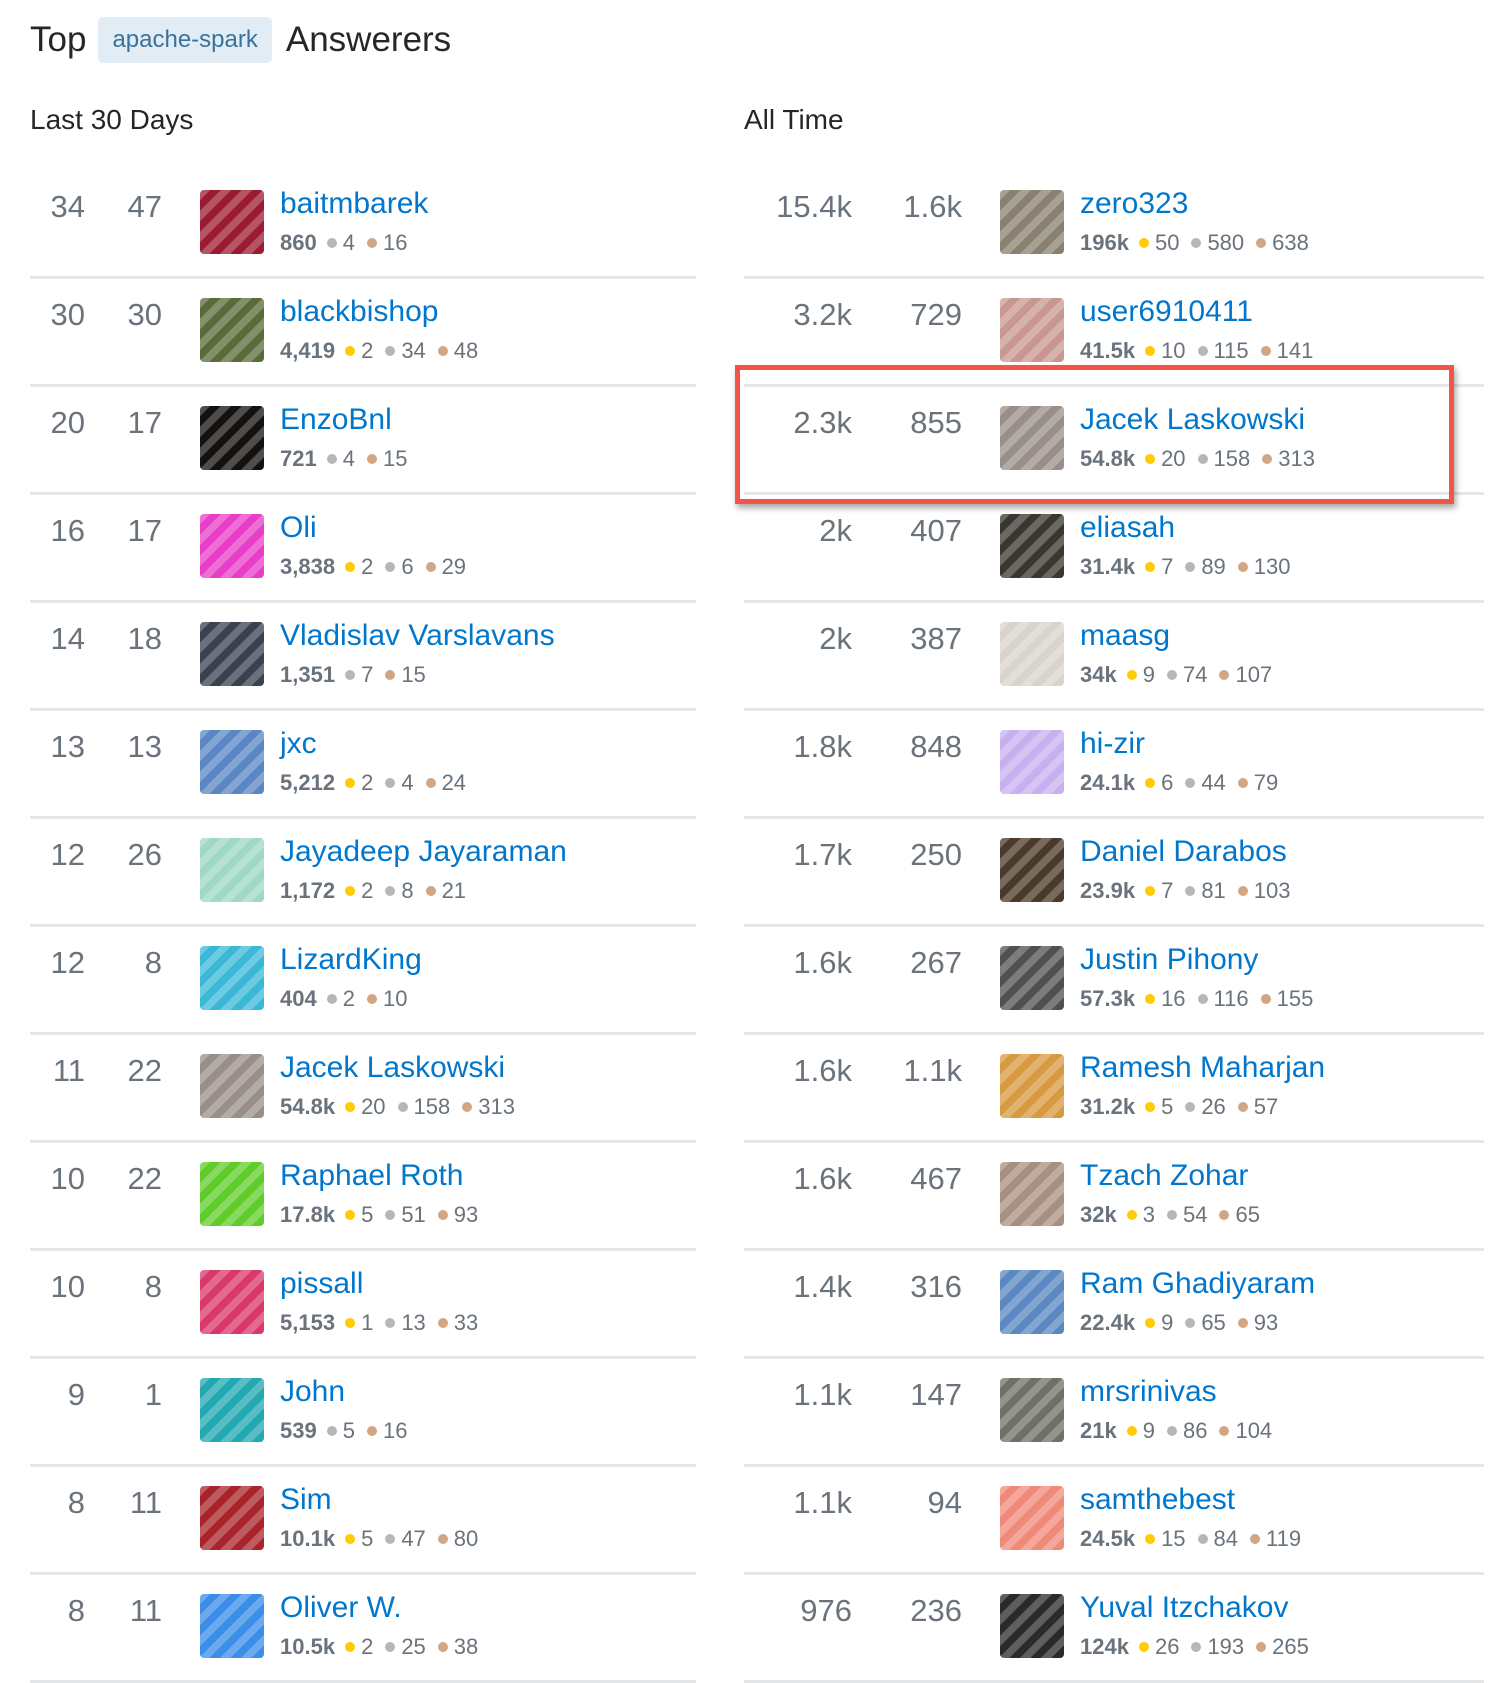 The width and height of the screenshot is (1512, 1683). Describe the element at coordinates (1159, 783) in the screenshot. I see `badge-gold: 6` at that location.